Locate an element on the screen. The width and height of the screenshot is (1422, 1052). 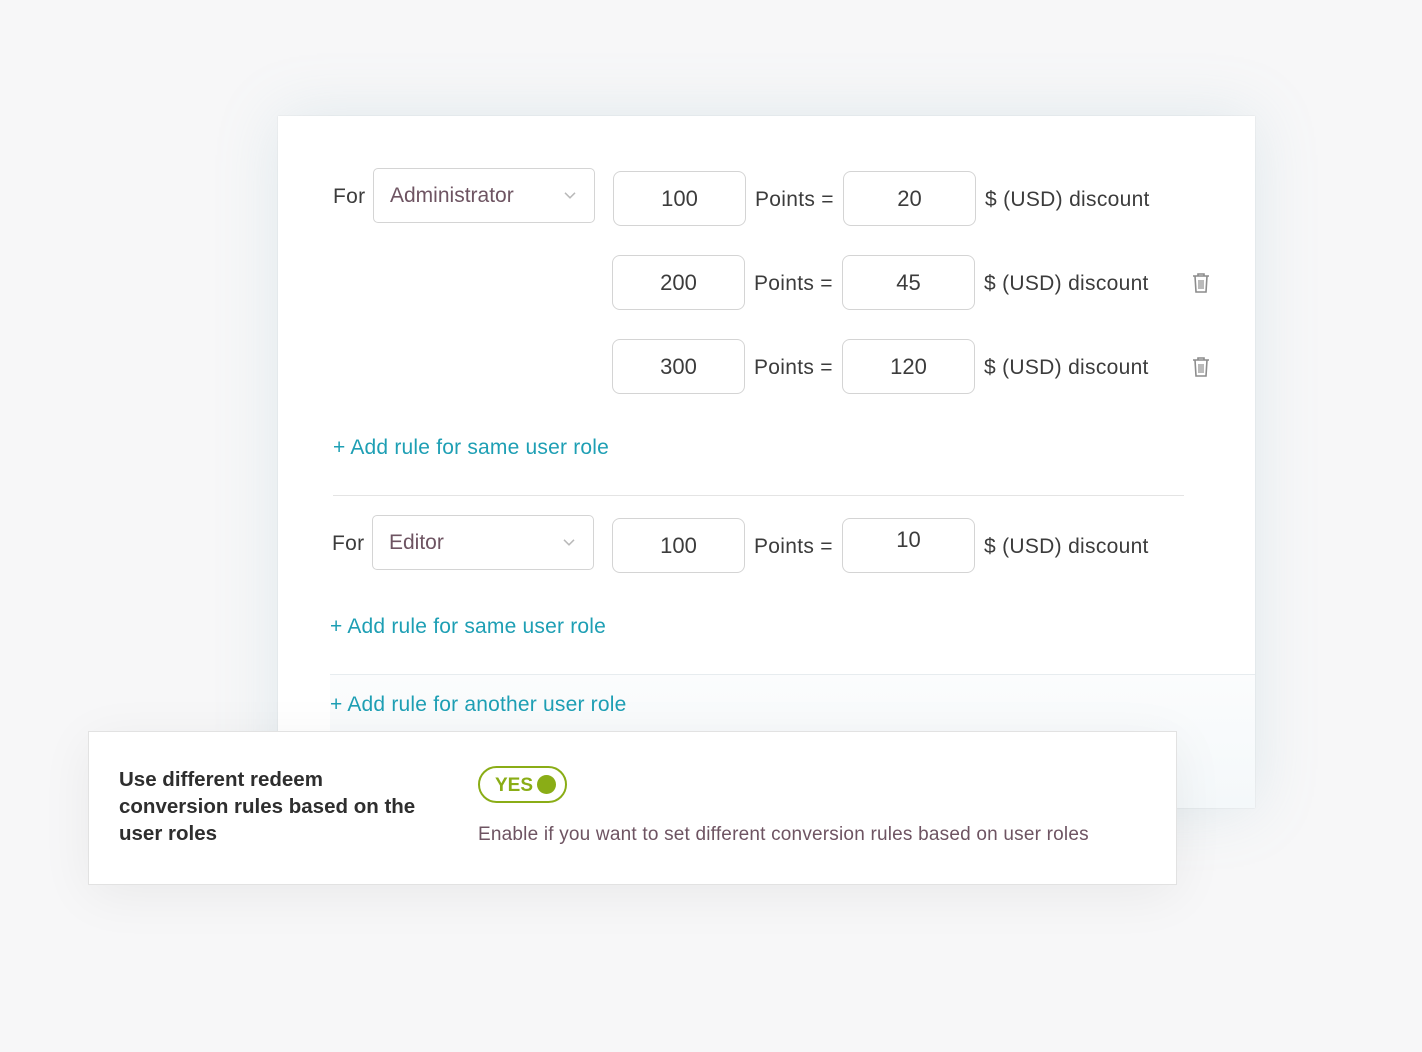
points-input: 300 is located at coordinates (678, 366).